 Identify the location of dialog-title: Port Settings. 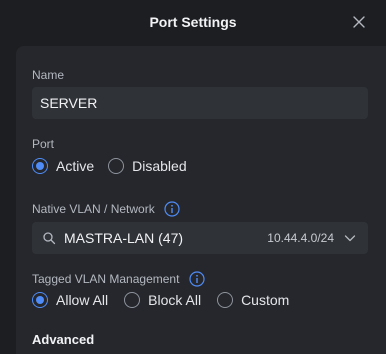
(193, 22).